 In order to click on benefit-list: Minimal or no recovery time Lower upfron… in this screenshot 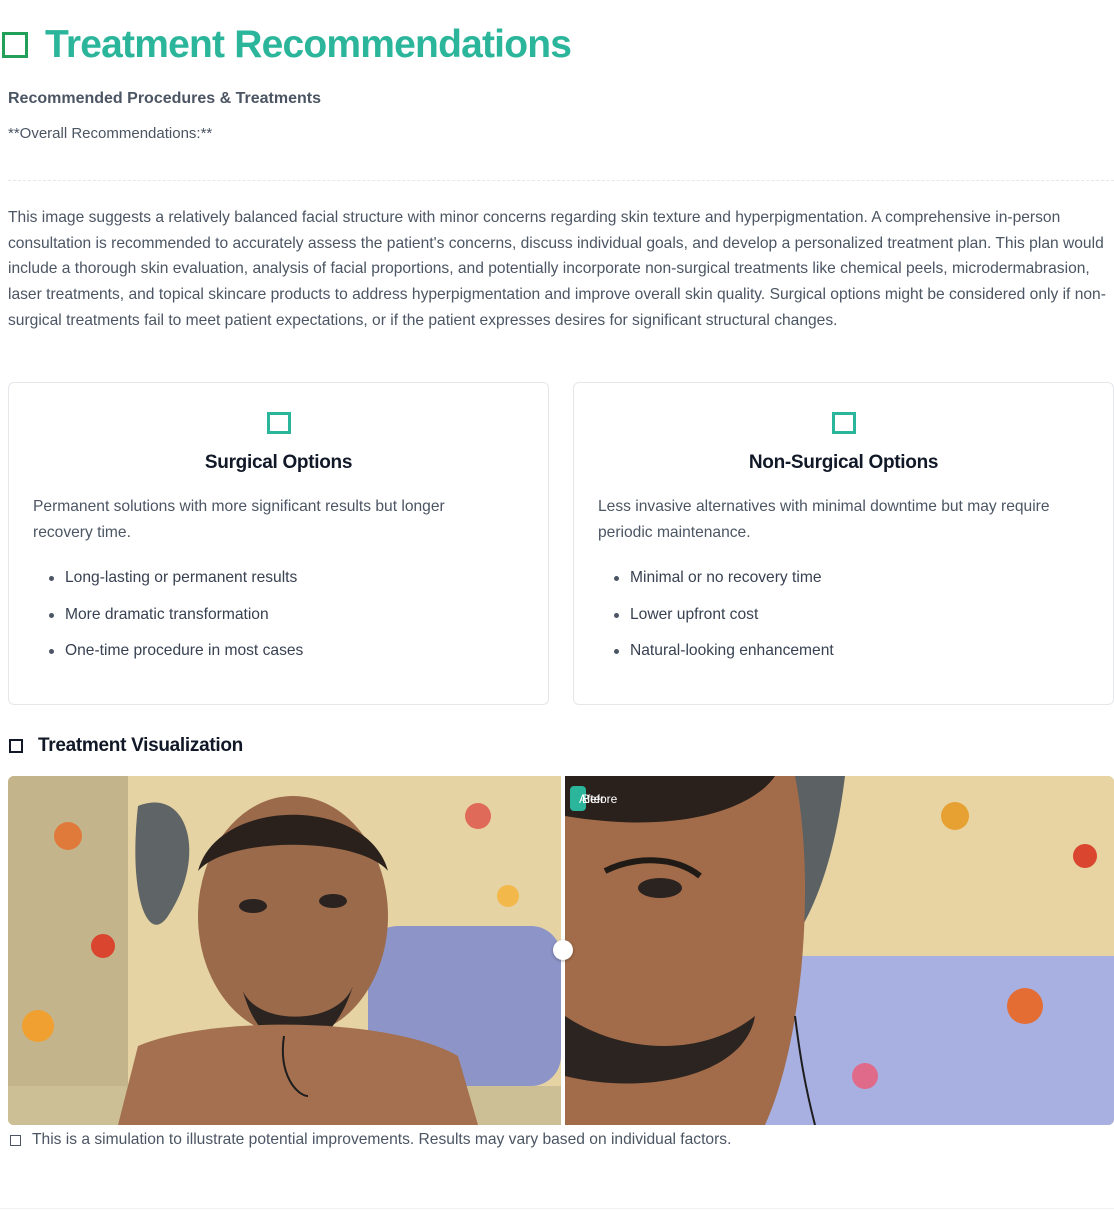, I will do `click(716, 622)`.